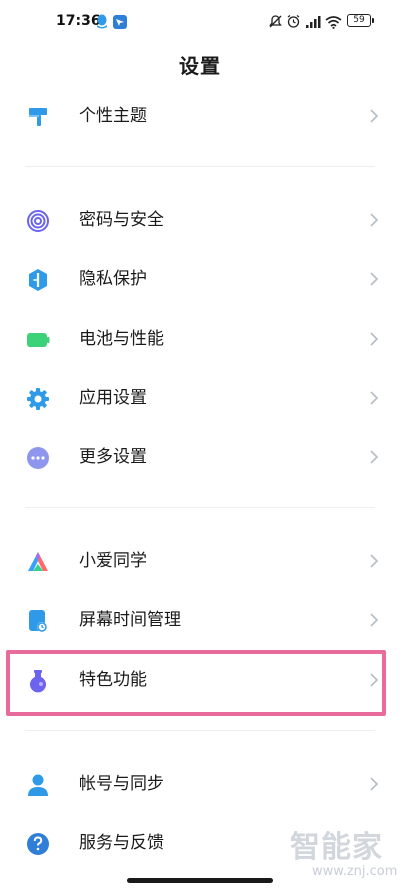 Image resolution: width=400 pixels, height=888 pixels. What do you see at coordinates (200, 620) in the screenshot?
I see `settings-item-screen-time: 屏幕时间管理` at bounding box center [200, 620].